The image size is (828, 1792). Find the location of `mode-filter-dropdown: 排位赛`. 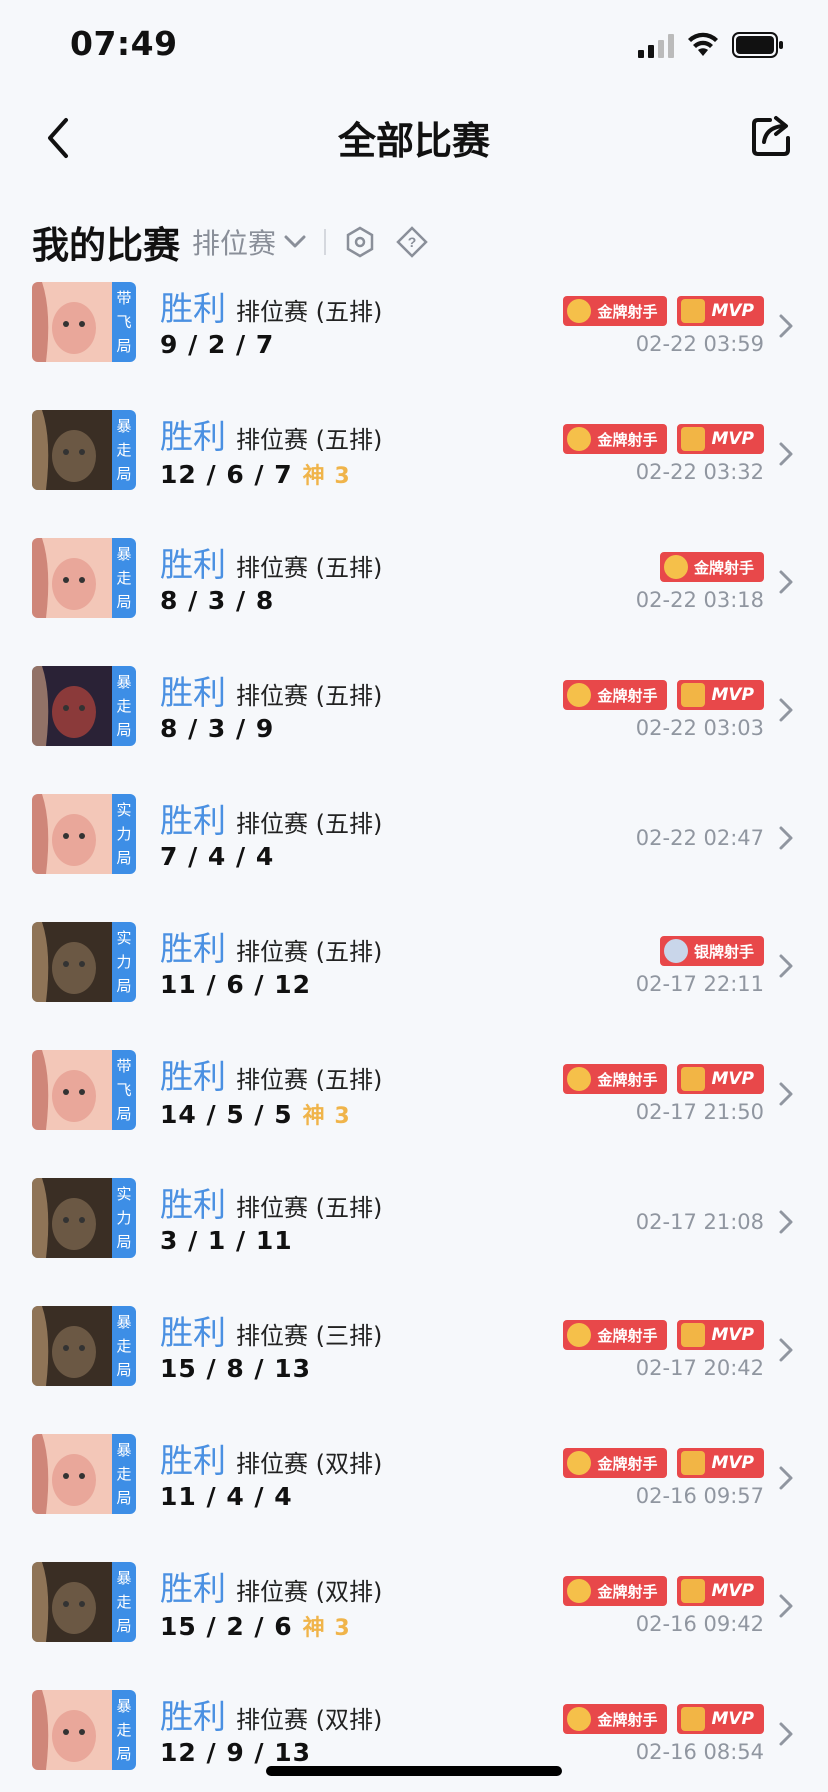

mode-filter-dropdown: 排位赛 is located at coordinates (249, 242).